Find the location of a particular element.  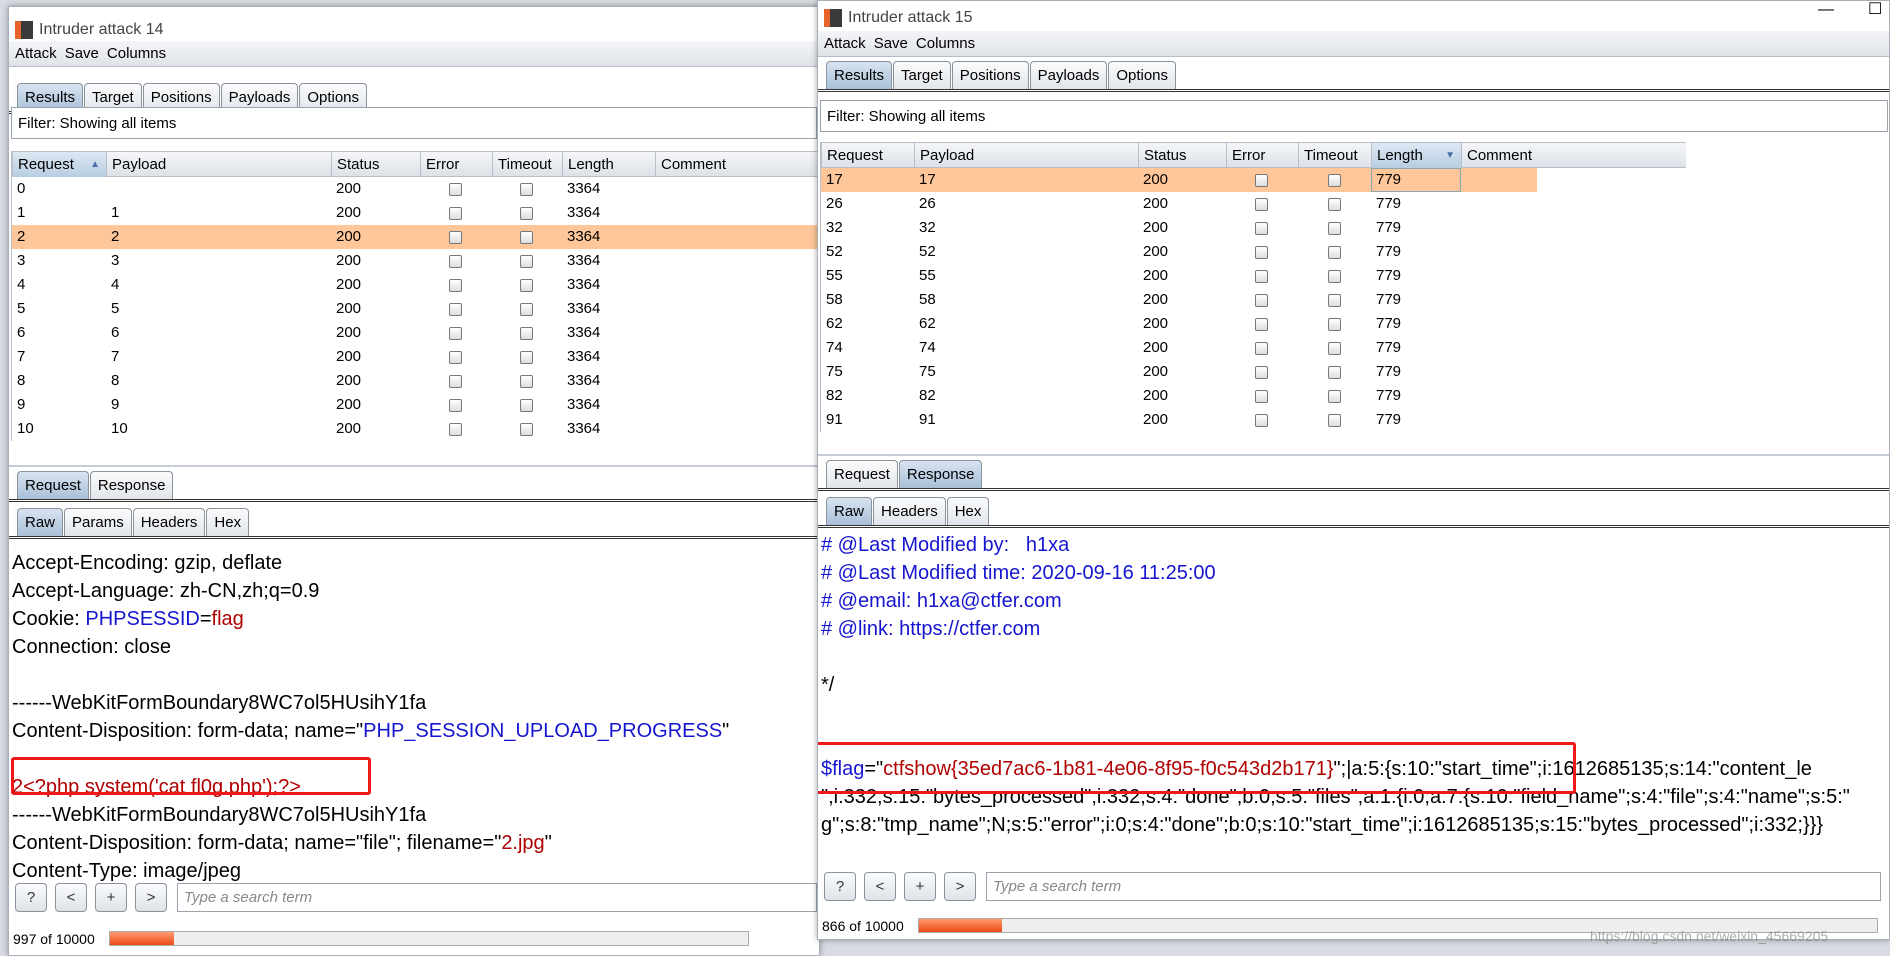

table-row: 6 6 200 3364 is located at coordinates (415, 333).